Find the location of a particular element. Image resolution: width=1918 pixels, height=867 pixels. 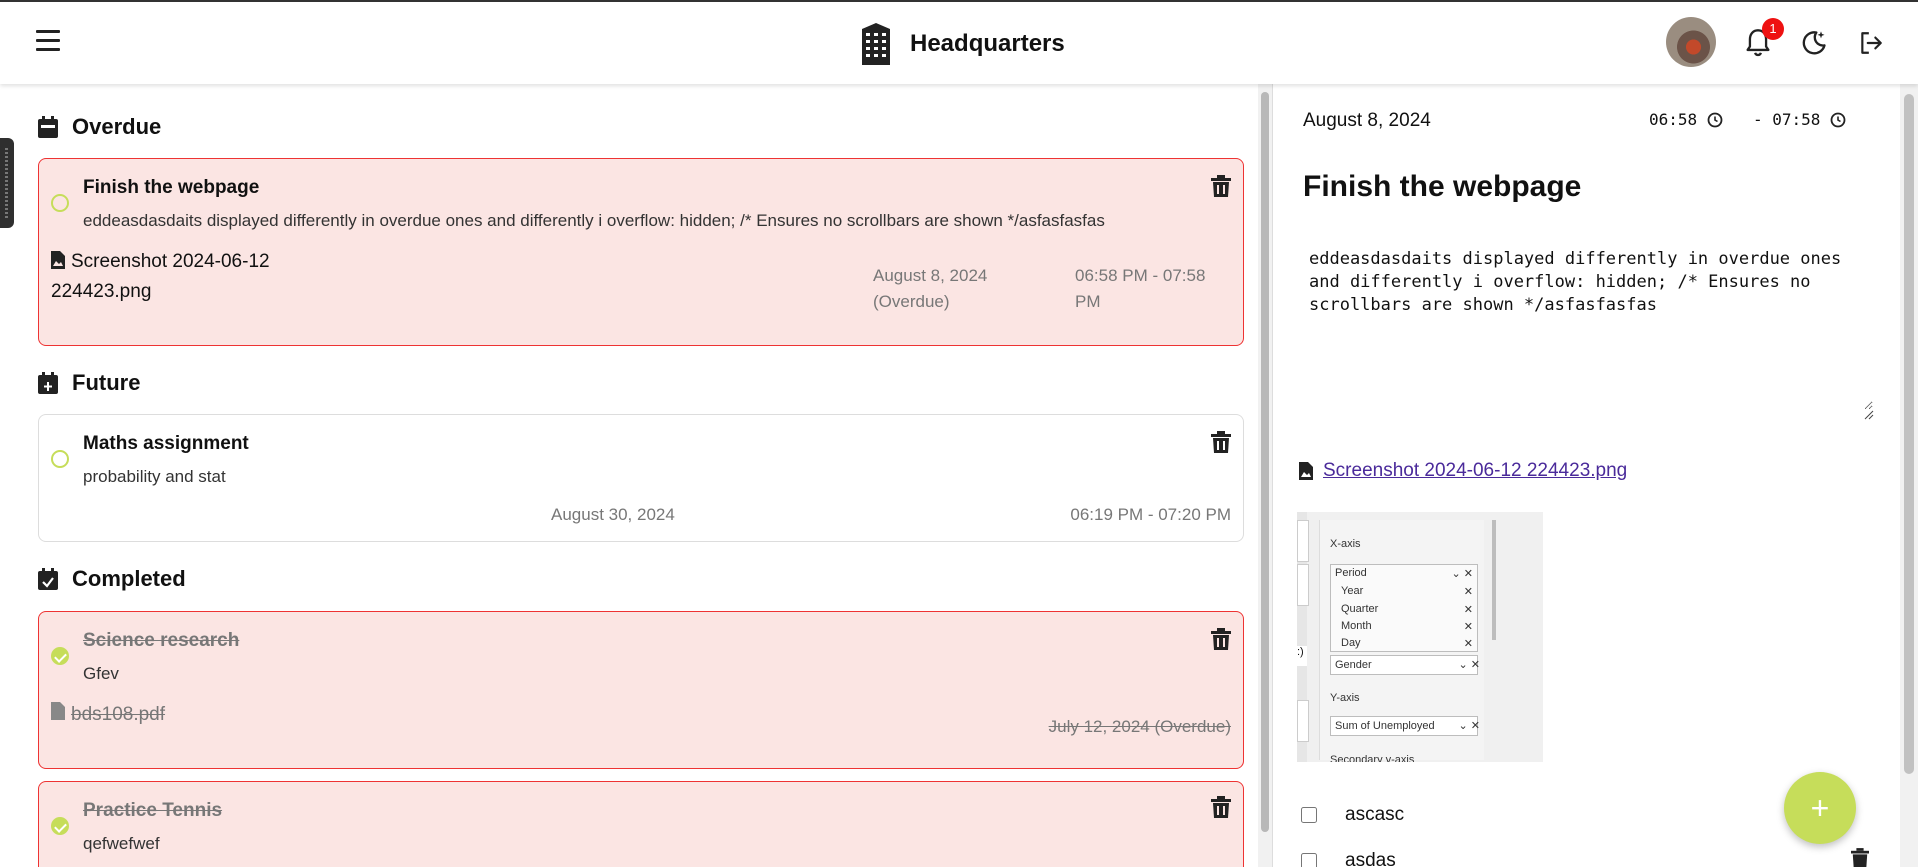

detail-attachment: Screenshot 2024-06-12 224423.png is located at coordinates (1463, 471).